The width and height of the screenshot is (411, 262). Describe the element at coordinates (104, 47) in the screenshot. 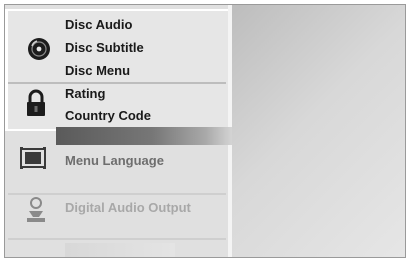

I see `menu-item-disc-subtitle: Disc Subtitle` at that location.